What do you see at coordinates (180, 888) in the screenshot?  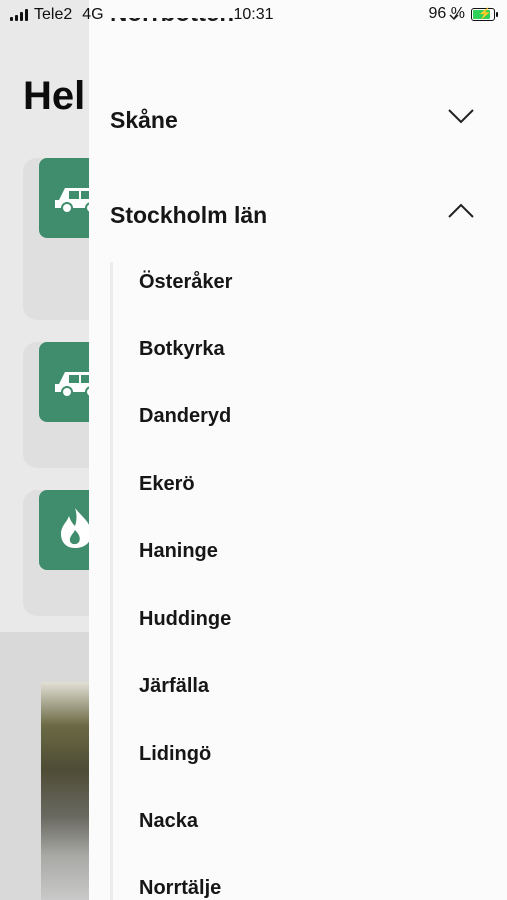 I see `municipality-item: Norrtälje` at bounding box center [180, 888].